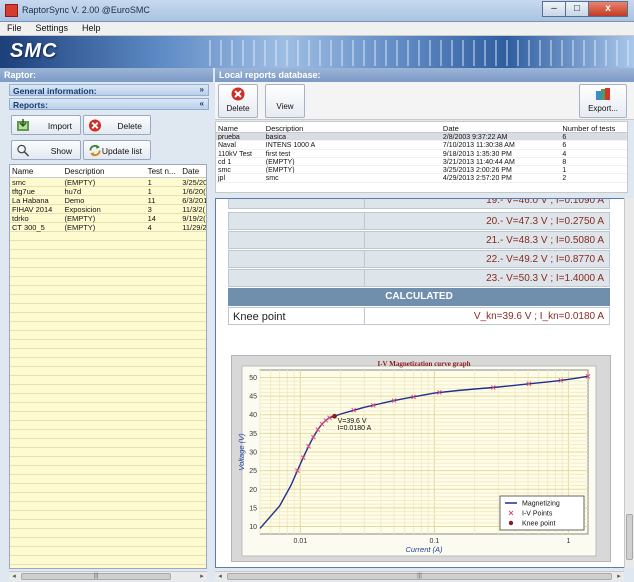  Describe the element at coordinates (537, 514) in the screenshot. I see `legend-label-iv-points: I-V Points` at that location.